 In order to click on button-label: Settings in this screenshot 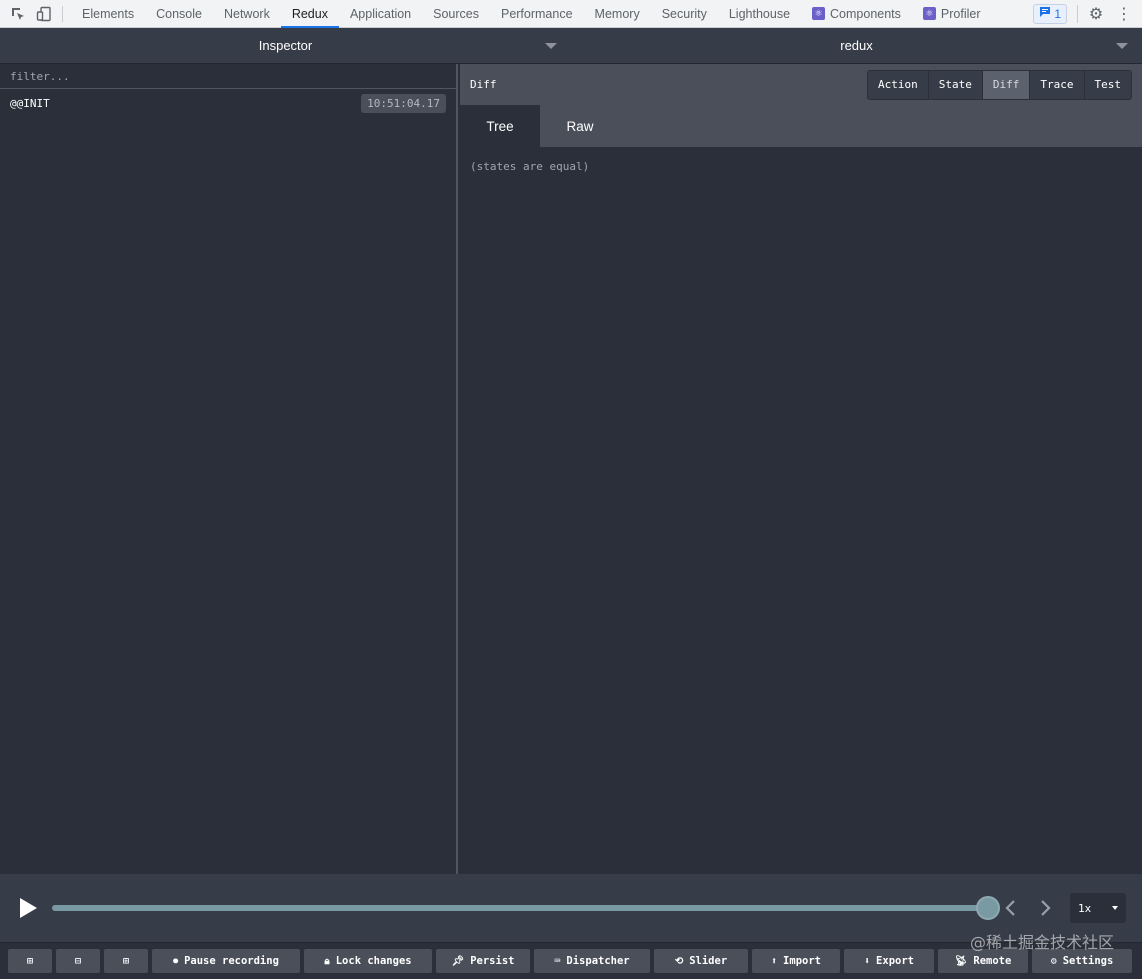, I will do `click(1088, 961)`.